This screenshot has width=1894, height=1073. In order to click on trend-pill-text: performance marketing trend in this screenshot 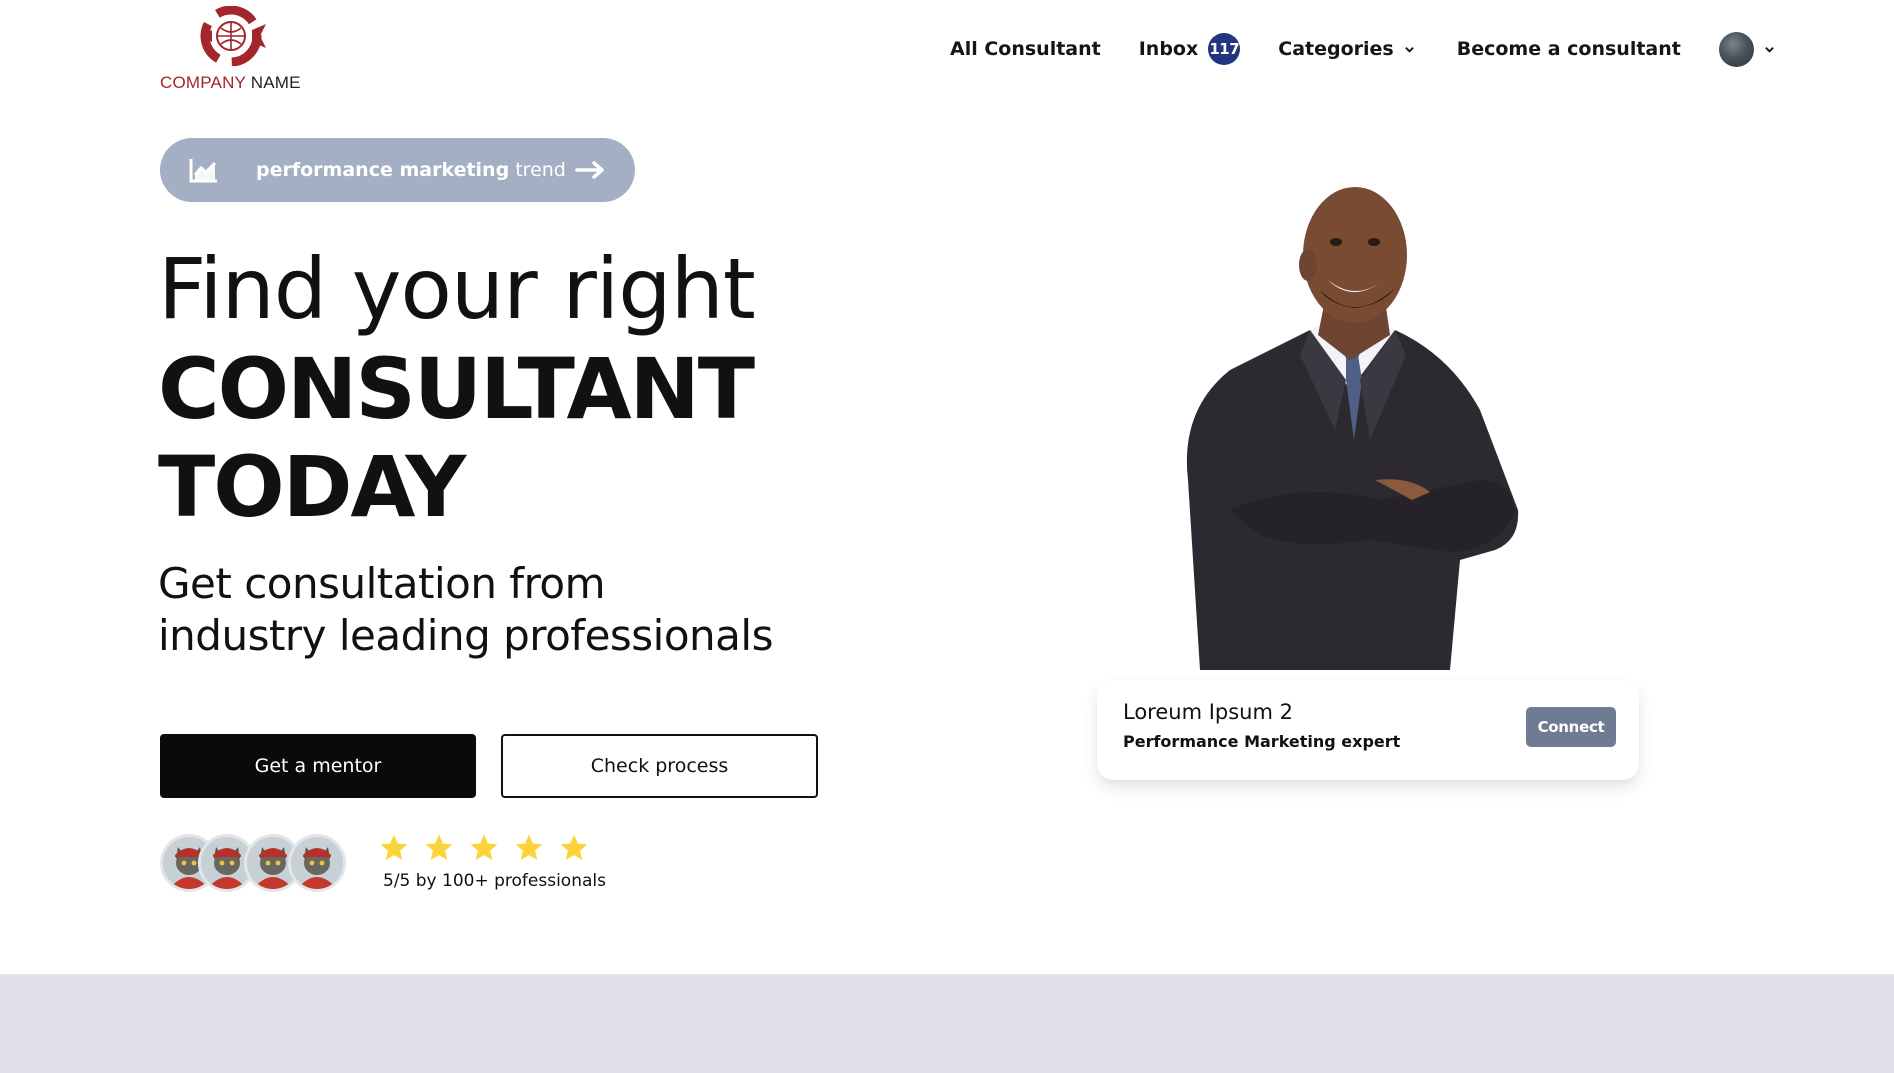, I will do `click(411, 170)`.